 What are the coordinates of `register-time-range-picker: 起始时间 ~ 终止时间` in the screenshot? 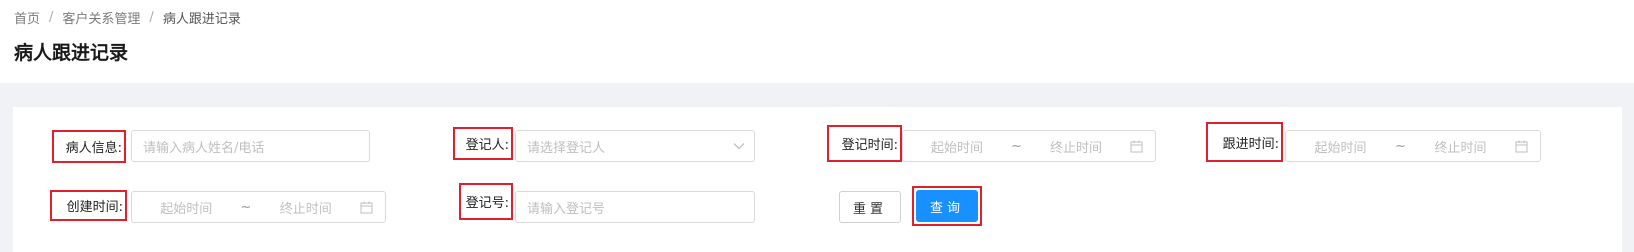 It's located at (1029, 146).